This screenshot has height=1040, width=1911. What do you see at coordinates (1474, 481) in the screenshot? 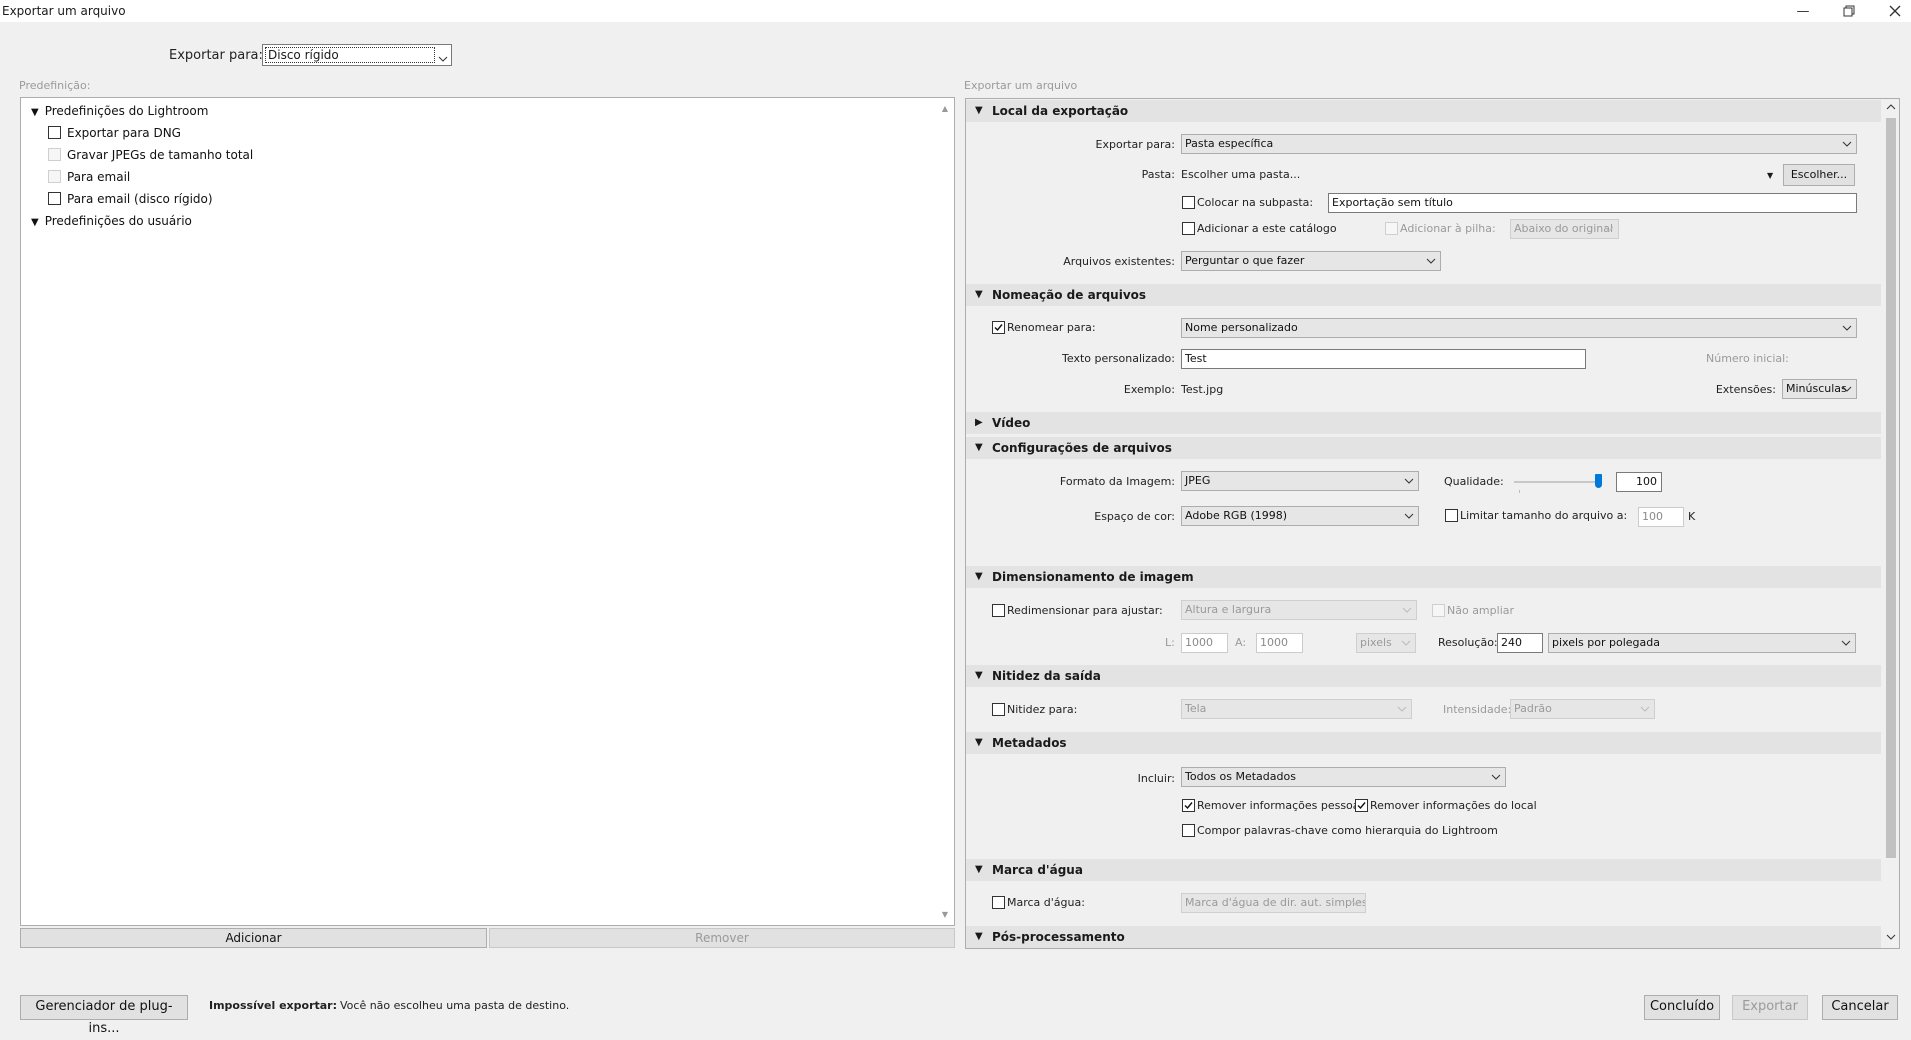
I see `quality-label: Qualidade:` at bounding box center [1474, 481].